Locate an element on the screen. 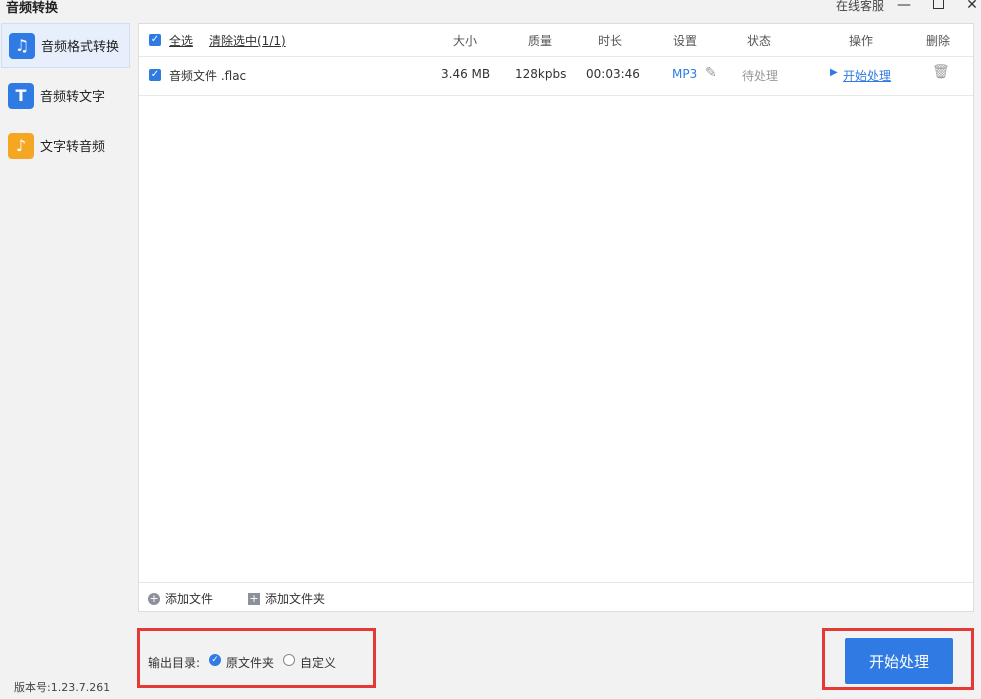 The height and width of the screenshot is (699, 981). minimize-button: — is located at coordinates (904, 7).